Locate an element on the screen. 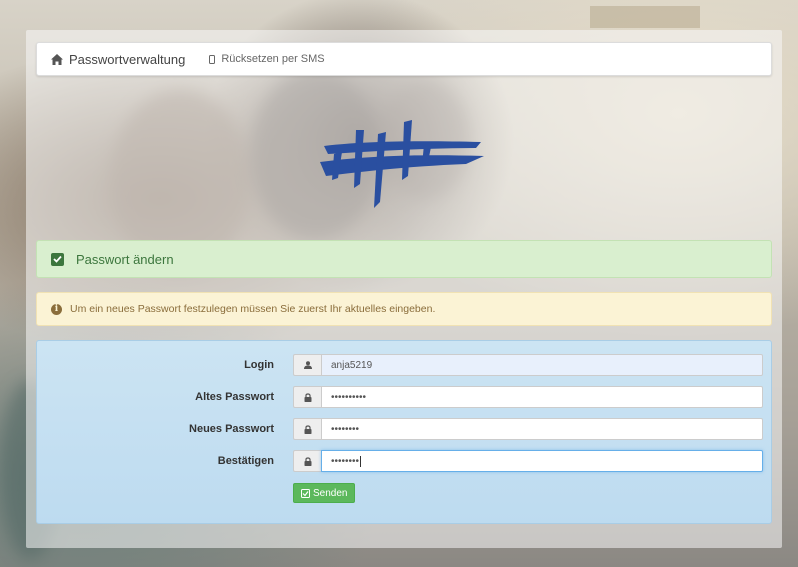 The height and width of the screenshot is (567, 798). new-password-input: •••••••• is located at coordinates (542, 429).